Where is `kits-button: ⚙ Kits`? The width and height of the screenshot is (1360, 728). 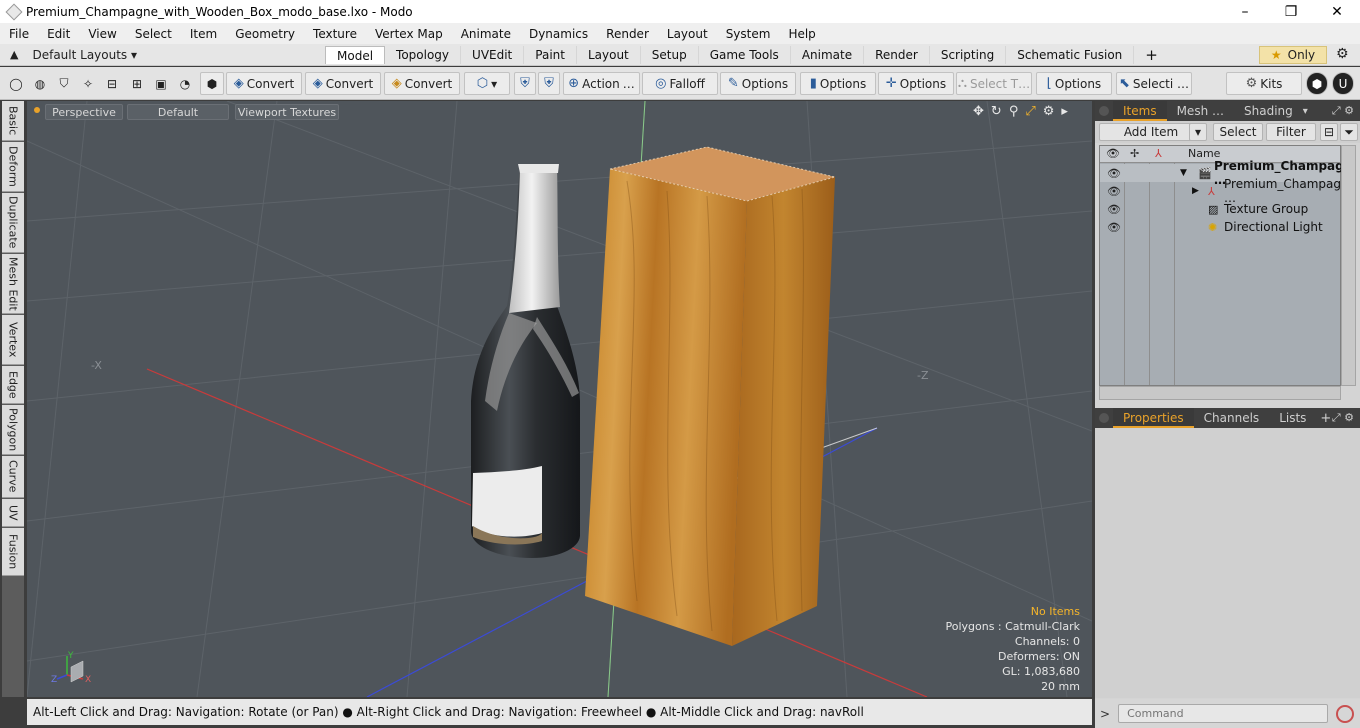
kits-button: ⚙ Kits is located at coordinates (1264, 83).